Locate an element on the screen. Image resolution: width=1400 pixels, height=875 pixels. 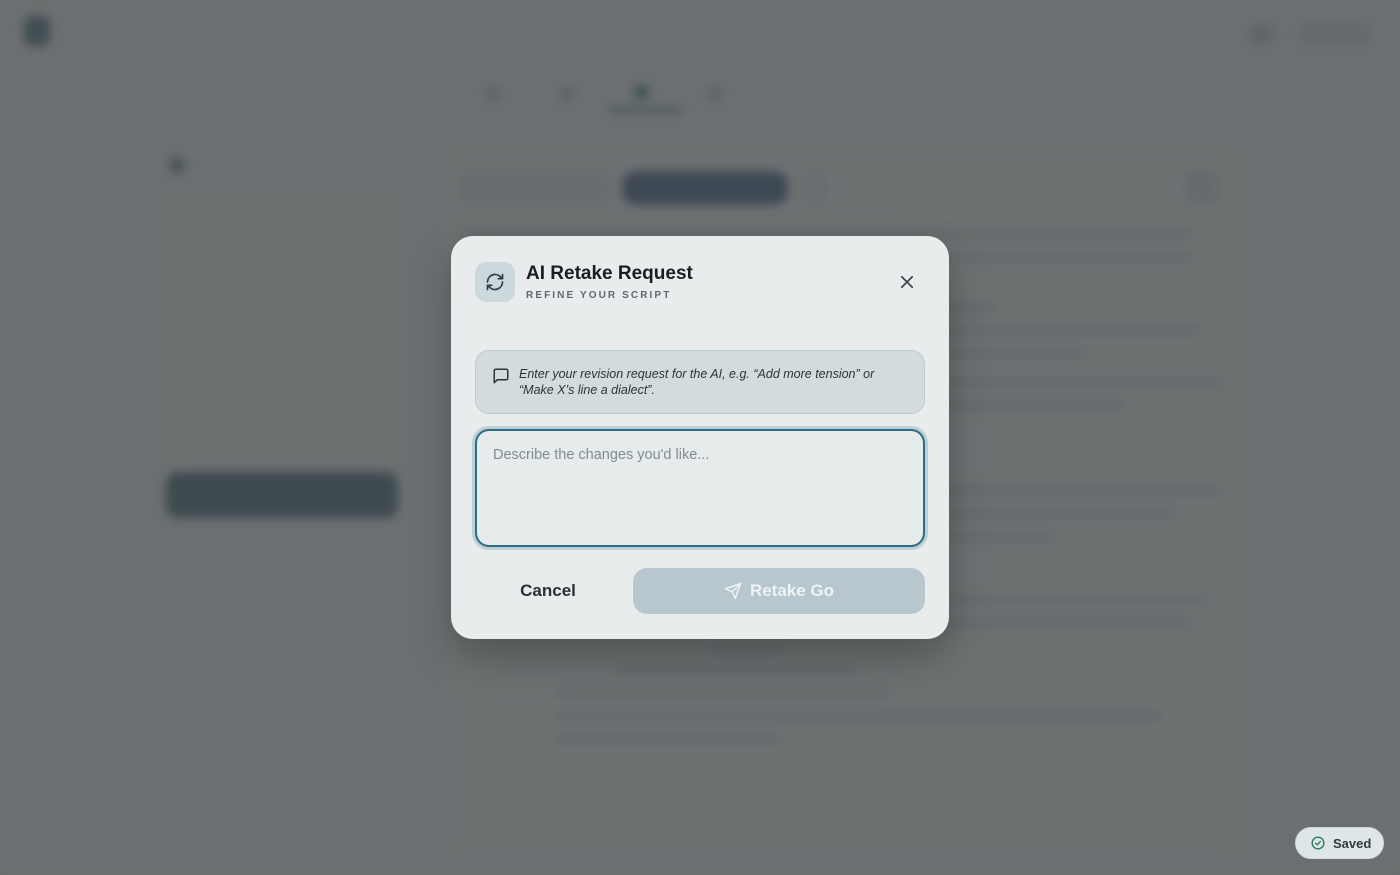
close-button is located at coordinates (907, 282).